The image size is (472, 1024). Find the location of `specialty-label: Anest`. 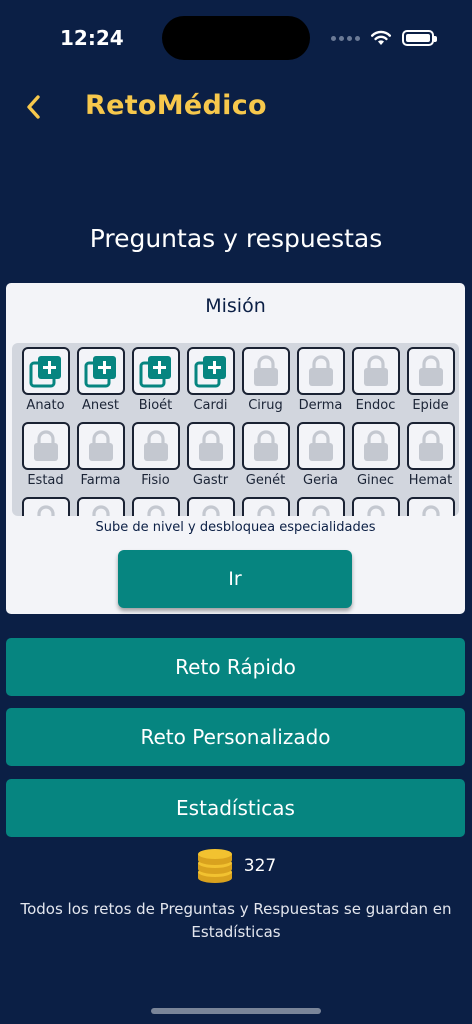

specialty-label: Anest is located at coordinates (100, 405).